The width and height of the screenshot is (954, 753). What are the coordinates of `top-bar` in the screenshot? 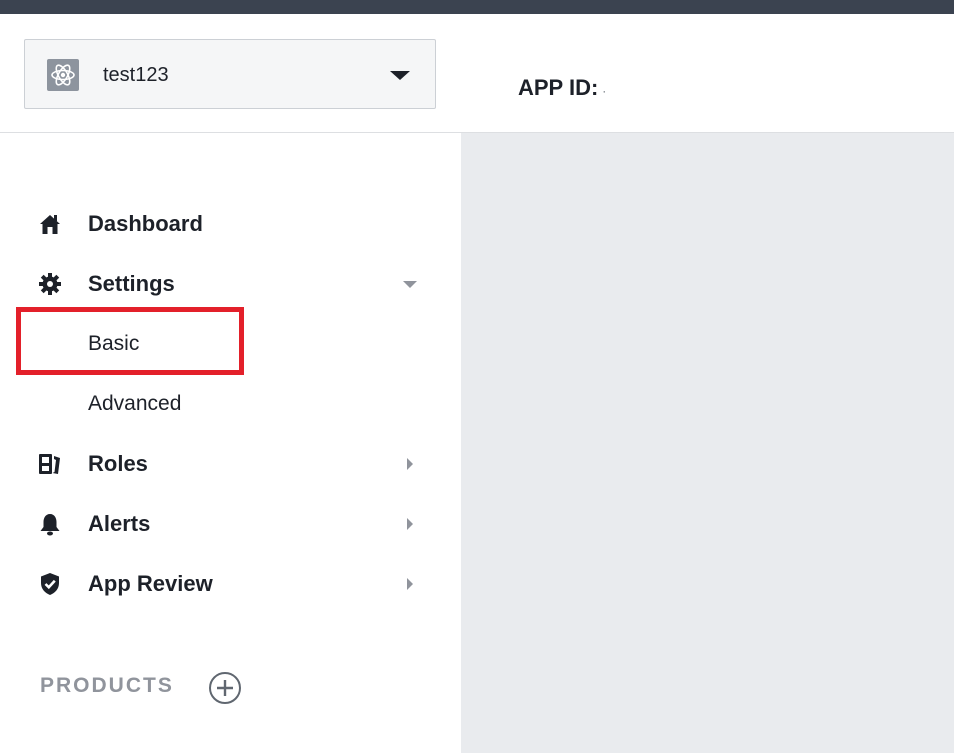 It's located at (477, 7).